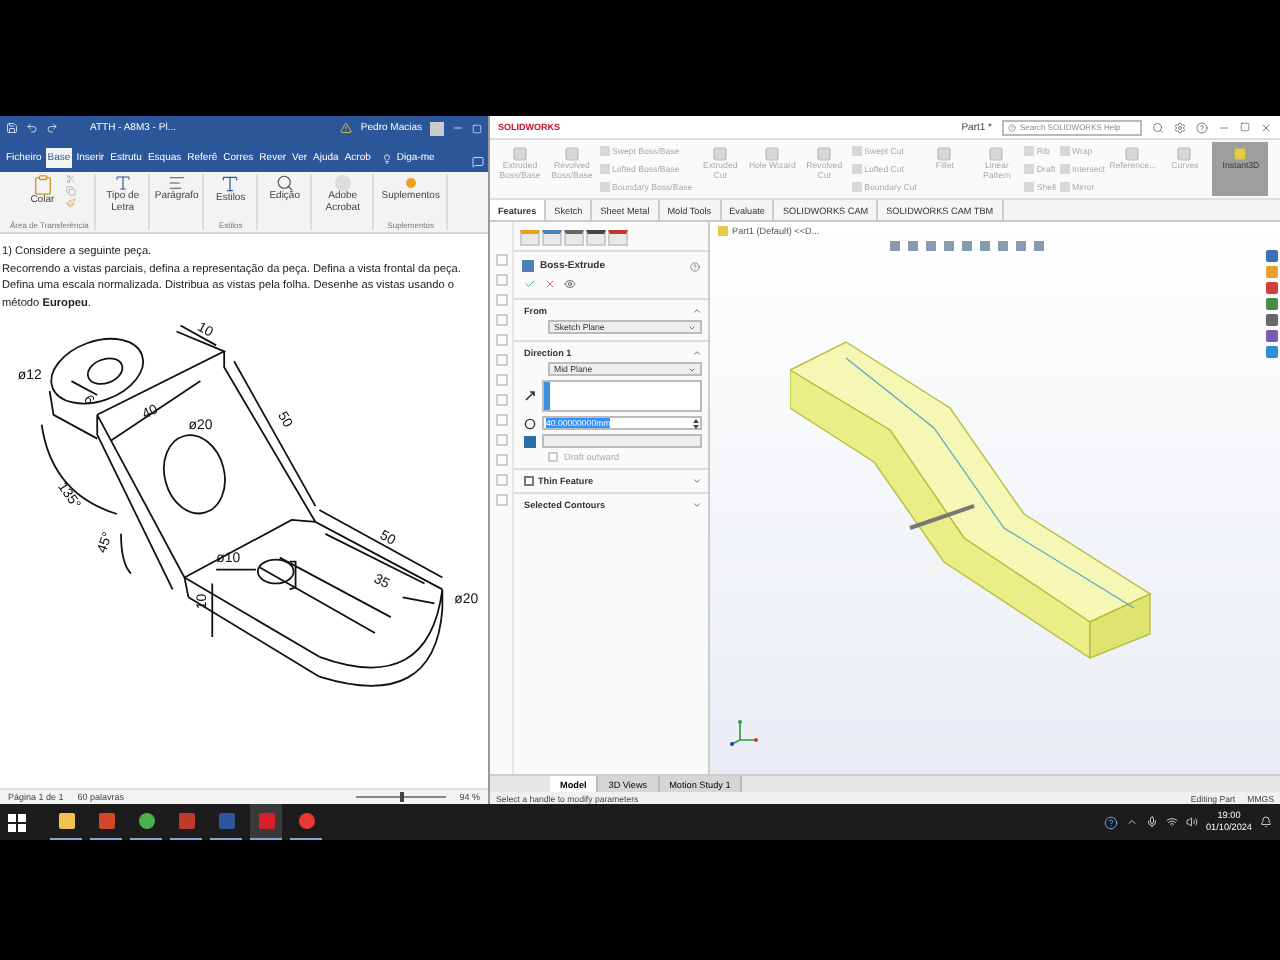 This screenshot has height=960, width=1280. What do you see at coordinates (570, 284) in the screenshot?
I see `preview-icon` at bounding box center [570, 284].